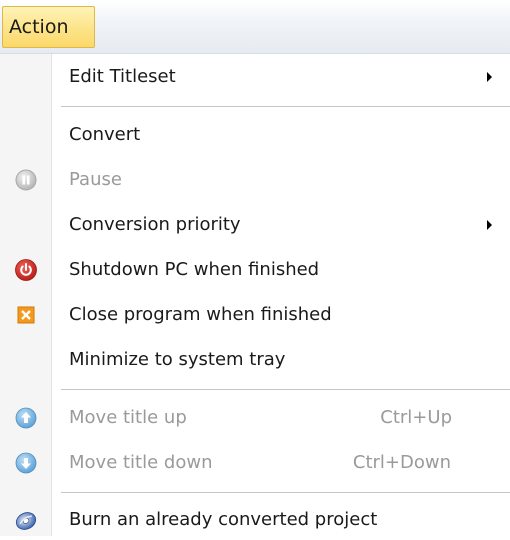 This screenshot has width=510, height=540. I want to click on menu-action: Action, so click(48, 27).